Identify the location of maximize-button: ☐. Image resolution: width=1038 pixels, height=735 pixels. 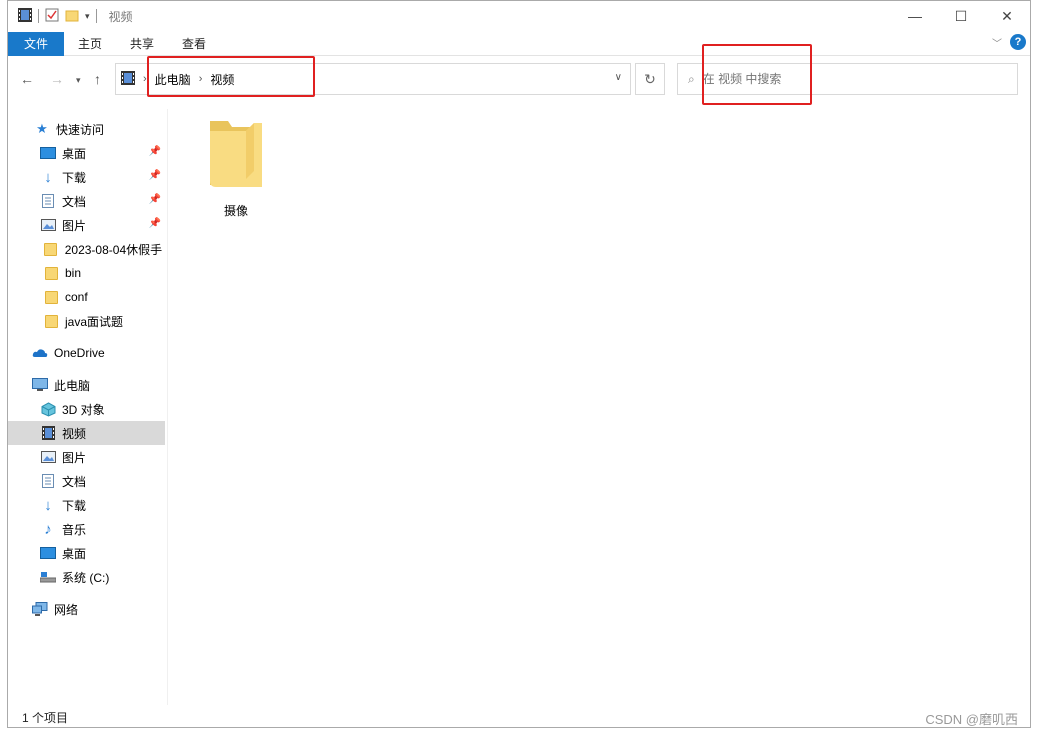
(961, 16).